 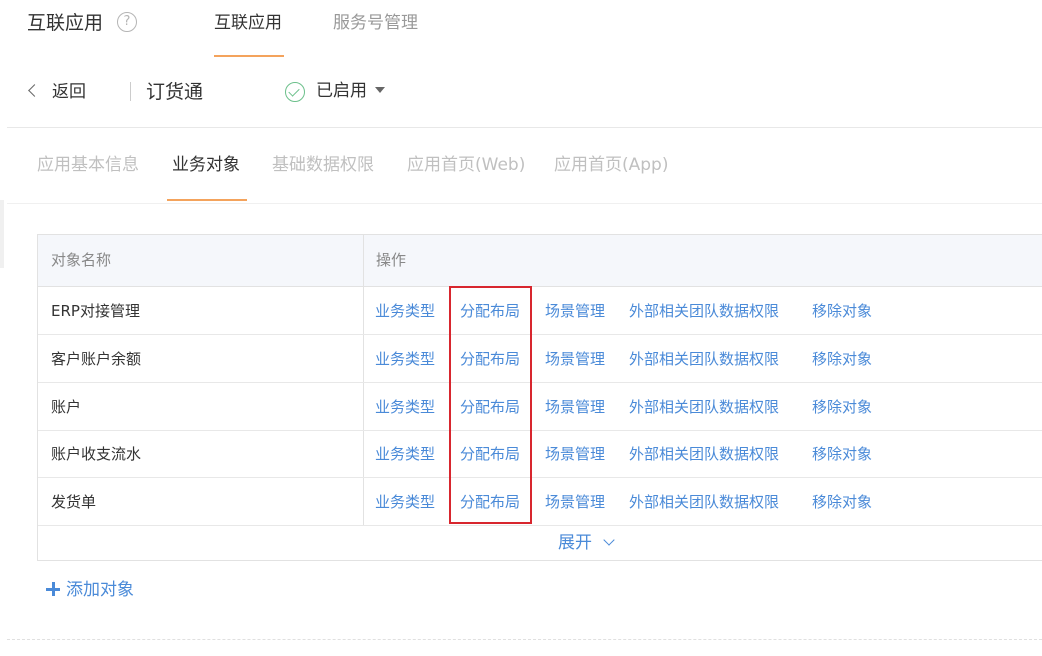 What do you see at coordinates (380, 90) in the screenshot?
I see `caret-down-icon` at bounding box center [380, 90].